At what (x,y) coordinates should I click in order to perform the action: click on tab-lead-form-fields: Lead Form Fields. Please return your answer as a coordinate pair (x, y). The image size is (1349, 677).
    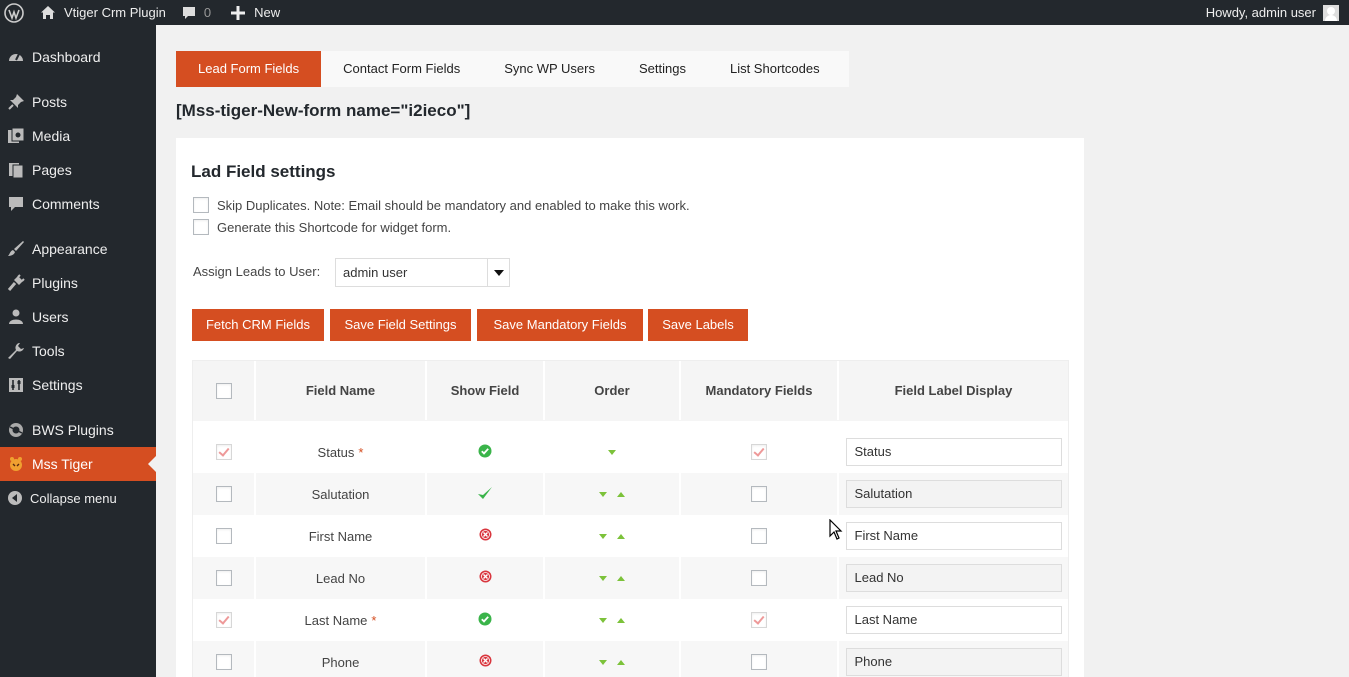
    Looking at the image, I should click on (249, 69).